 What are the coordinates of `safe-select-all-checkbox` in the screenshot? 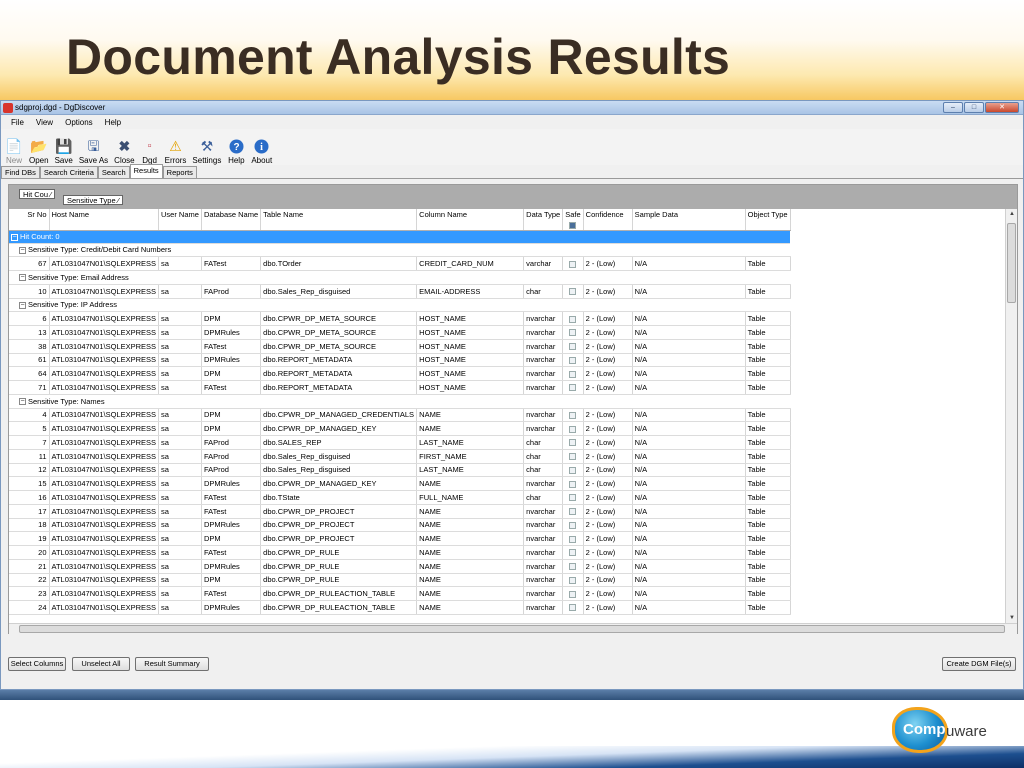 It's located at (573, 225).